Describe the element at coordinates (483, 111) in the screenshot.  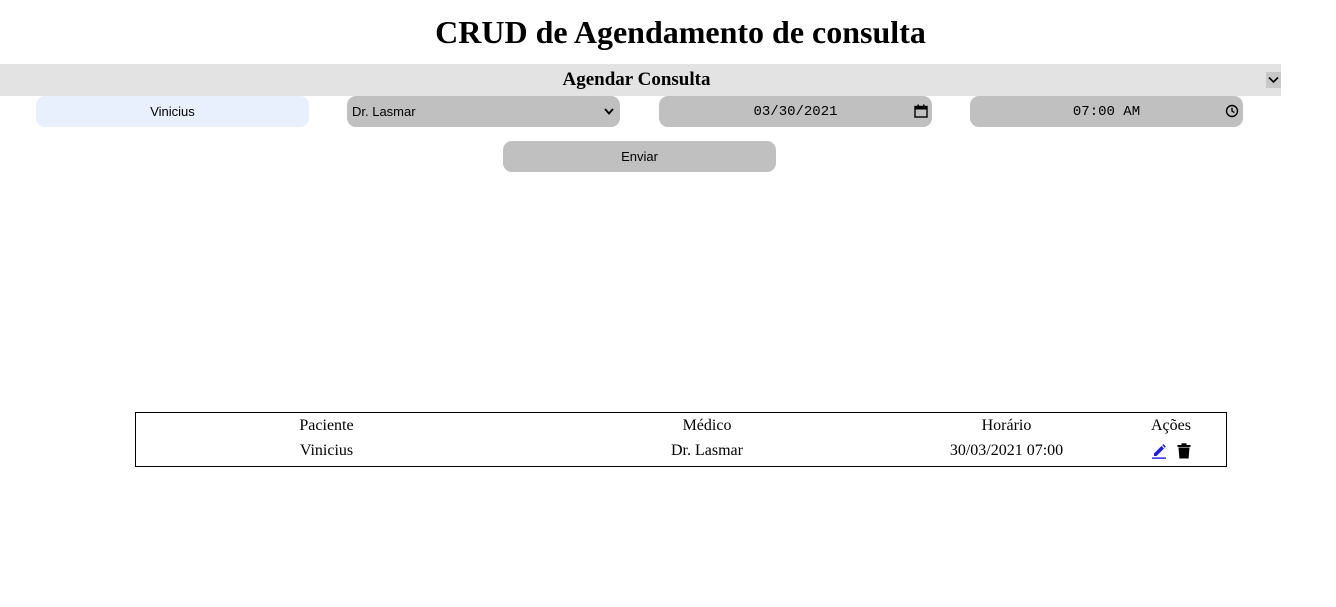
I see `medico-select: Dr. Lasmar` at that location.